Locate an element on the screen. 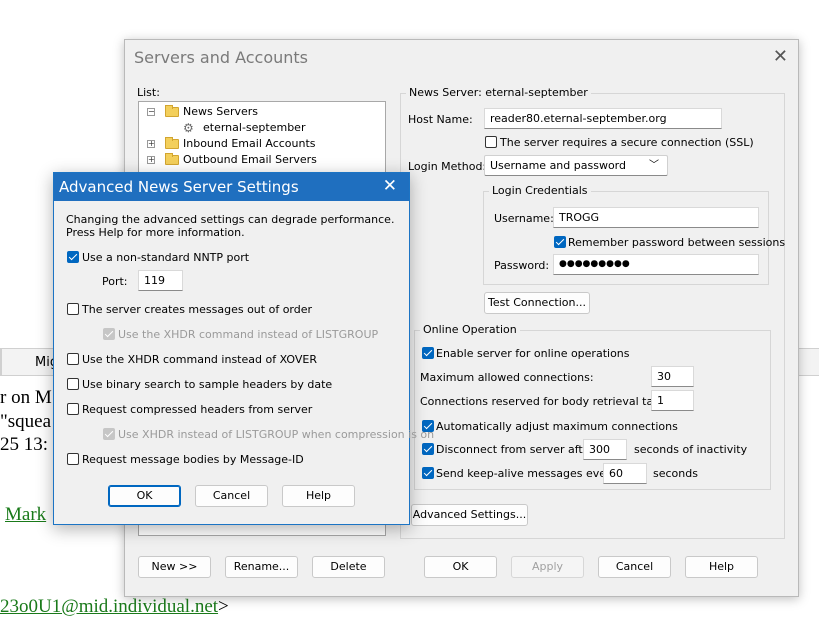 This screenshot has width=819, height=623. message-id-checkbox is located at coordinates (73, 459).